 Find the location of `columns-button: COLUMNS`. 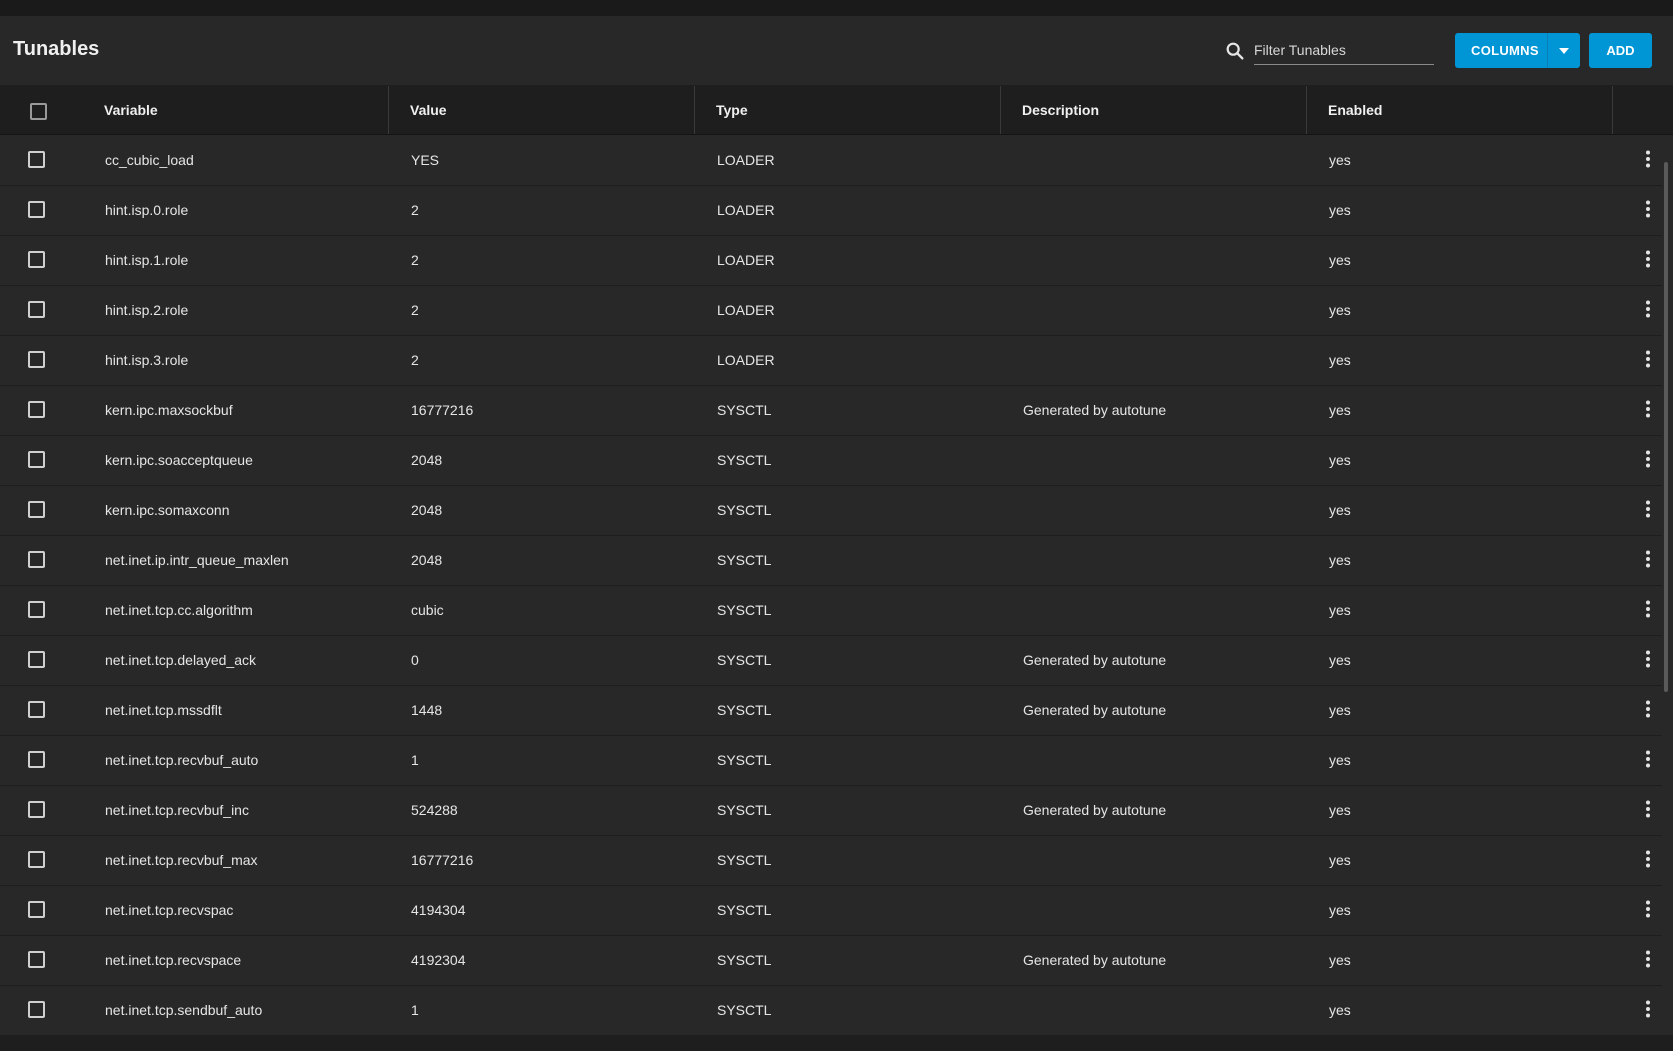

columns-button: COLUMNS is located at coordinates (1517, 50).